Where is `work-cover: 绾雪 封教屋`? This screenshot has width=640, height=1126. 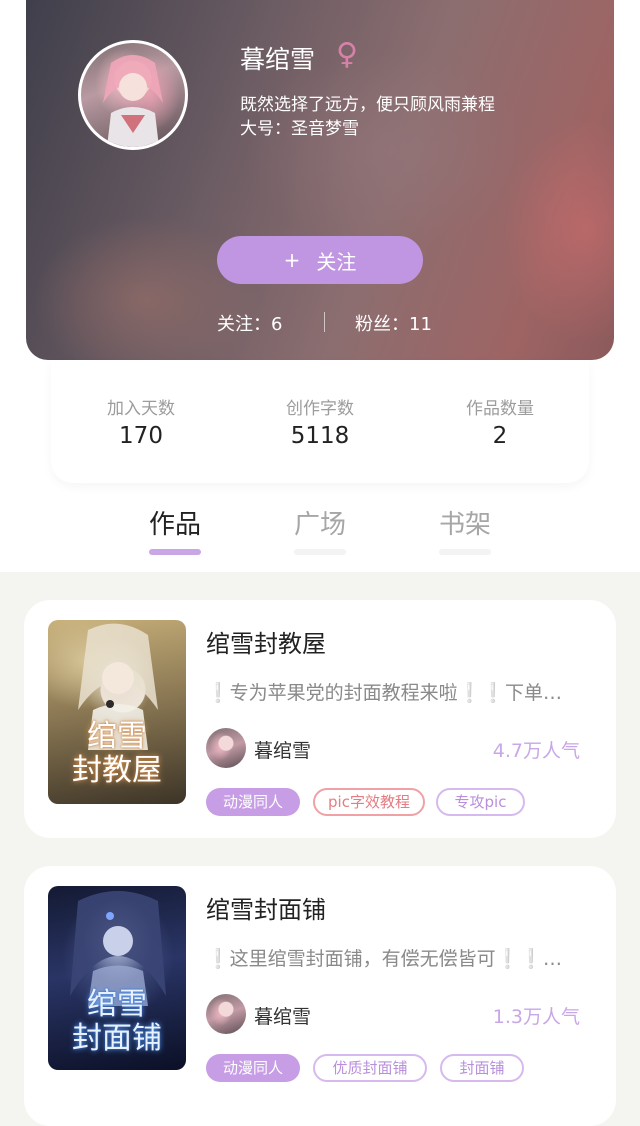 work-cover: 绾雪 封教屋 is located at coordinates (117, 712).